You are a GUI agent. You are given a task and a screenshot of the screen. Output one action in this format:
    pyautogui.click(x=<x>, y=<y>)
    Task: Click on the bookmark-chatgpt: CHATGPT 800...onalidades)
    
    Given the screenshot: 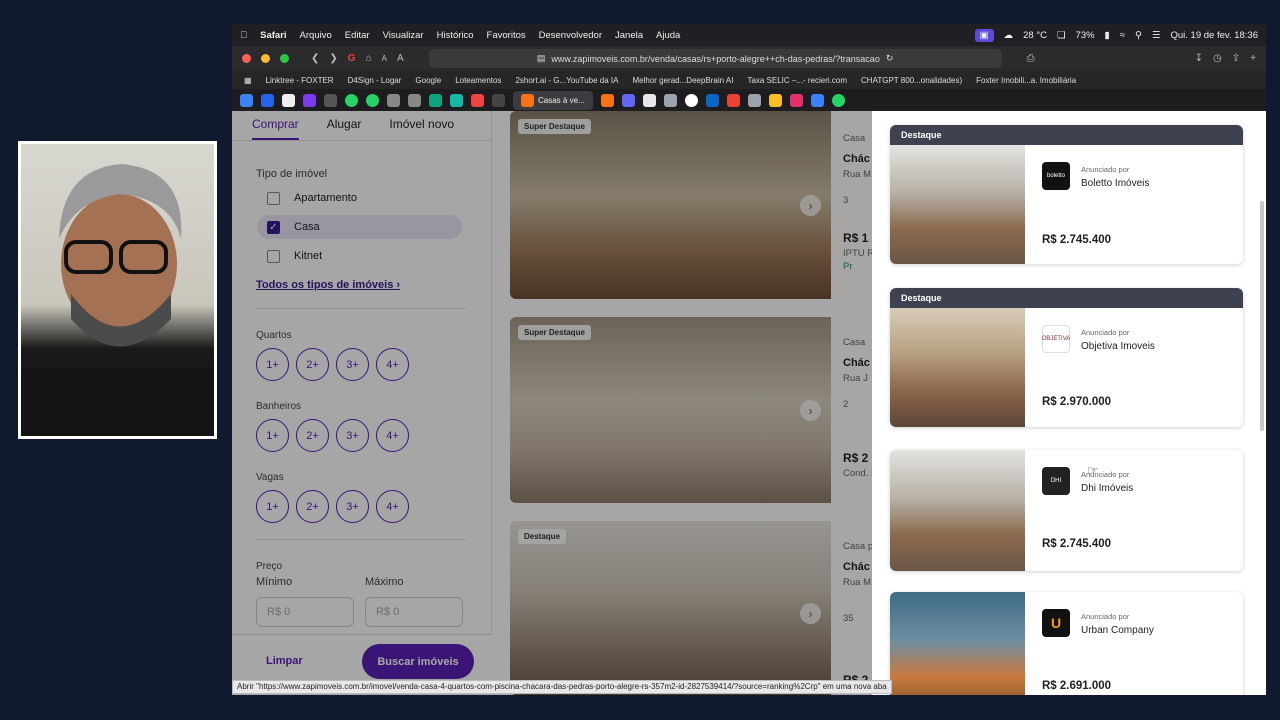 What is the action you would take?
    pyautogui.click(x=911, y=80)
    